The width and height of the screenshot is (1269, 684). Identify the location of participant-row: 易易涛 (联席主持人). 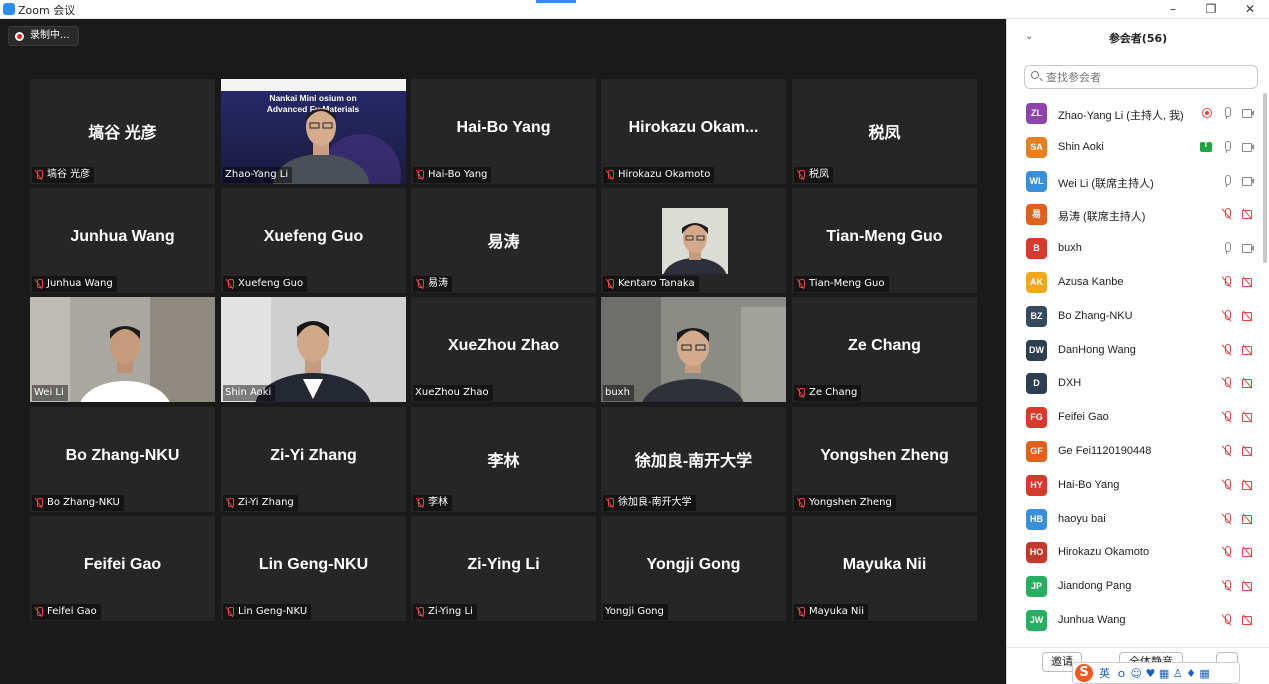
(1134, 216).